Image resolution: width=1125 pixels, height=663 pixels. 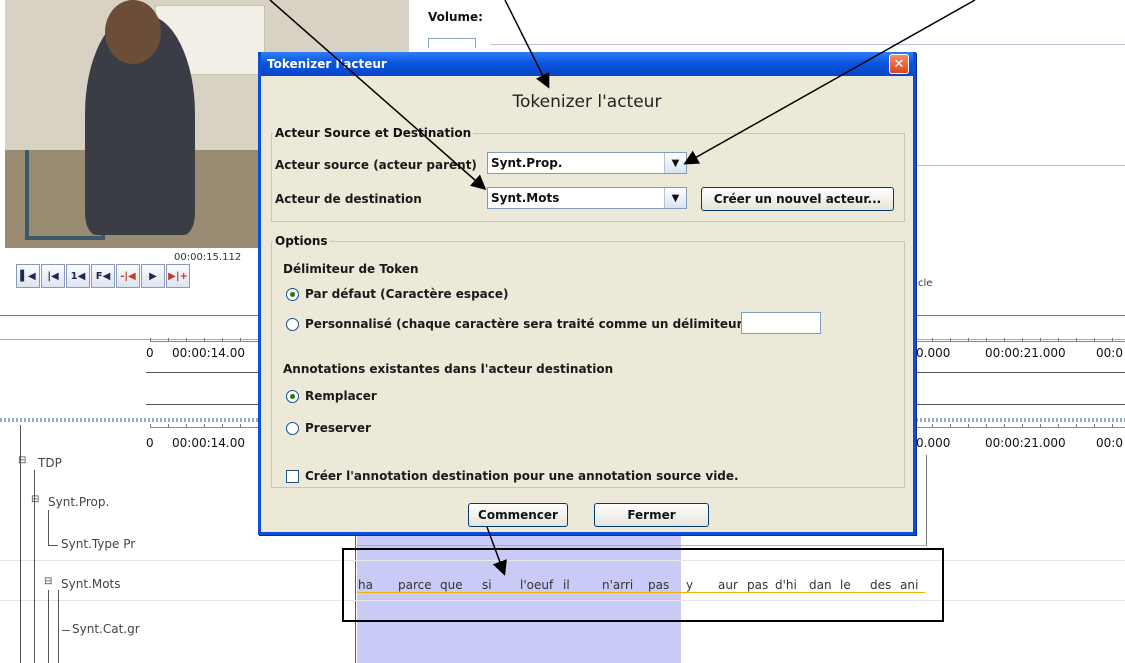 What do you see at coordinates (496, 551) in the screenshot?
I see `arrow-to-tokens` at bounding box center [496, 551].